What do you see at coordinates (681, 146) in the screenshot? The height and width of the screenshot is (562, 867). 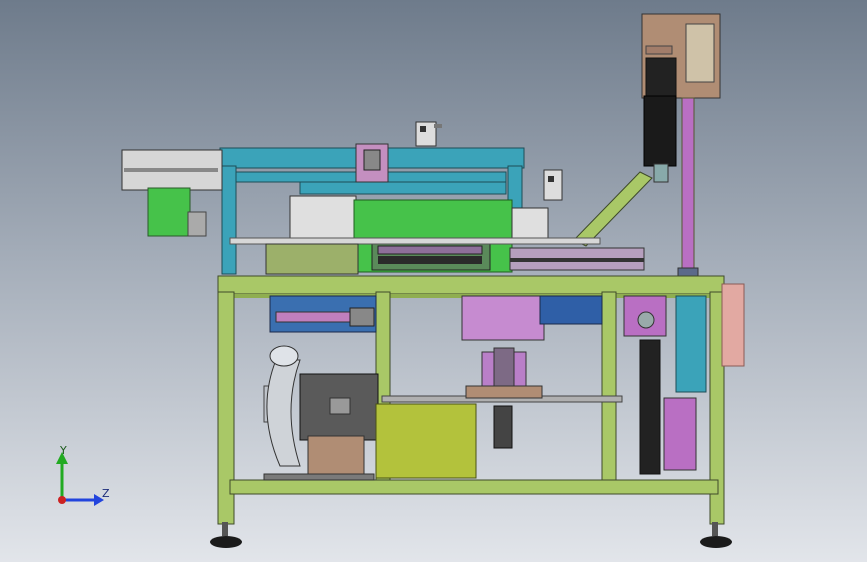 I see `top-right-cylinder-unit` at bounding box center [681, 146].